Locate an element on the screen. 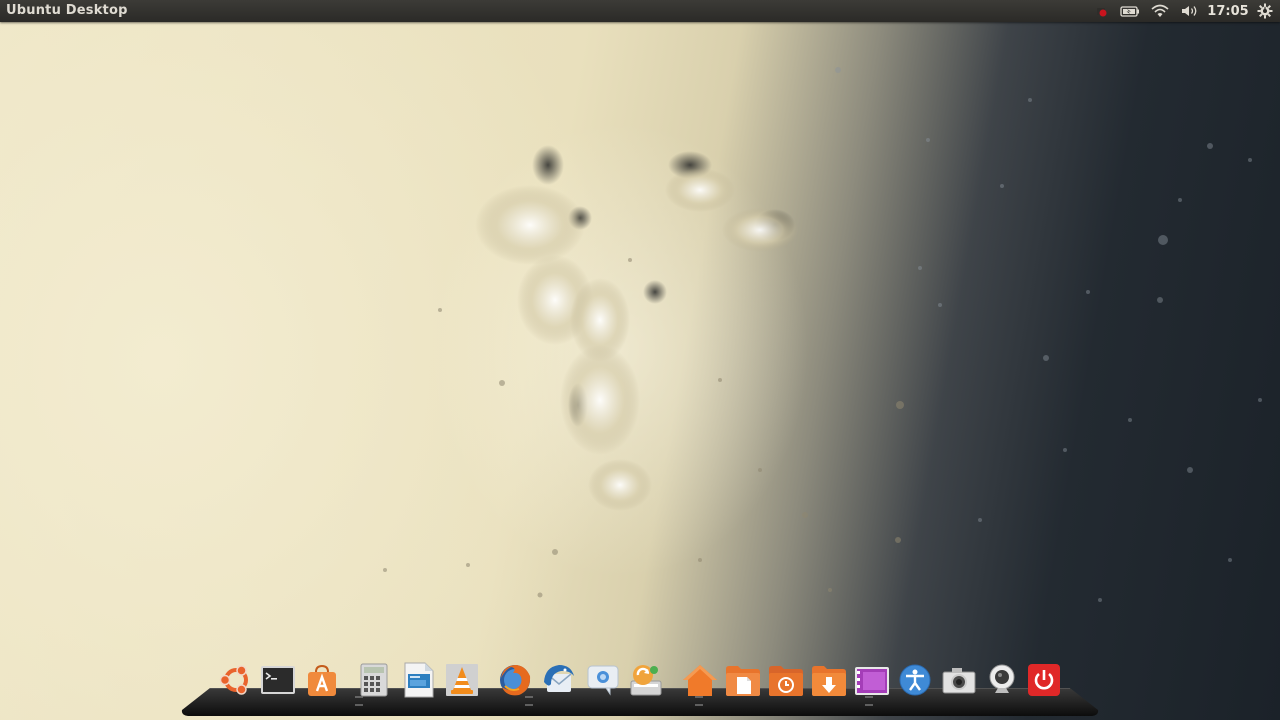 This screenshot has width=1280, height=720. recent-folder-icon is located at coordinates (786, 681).